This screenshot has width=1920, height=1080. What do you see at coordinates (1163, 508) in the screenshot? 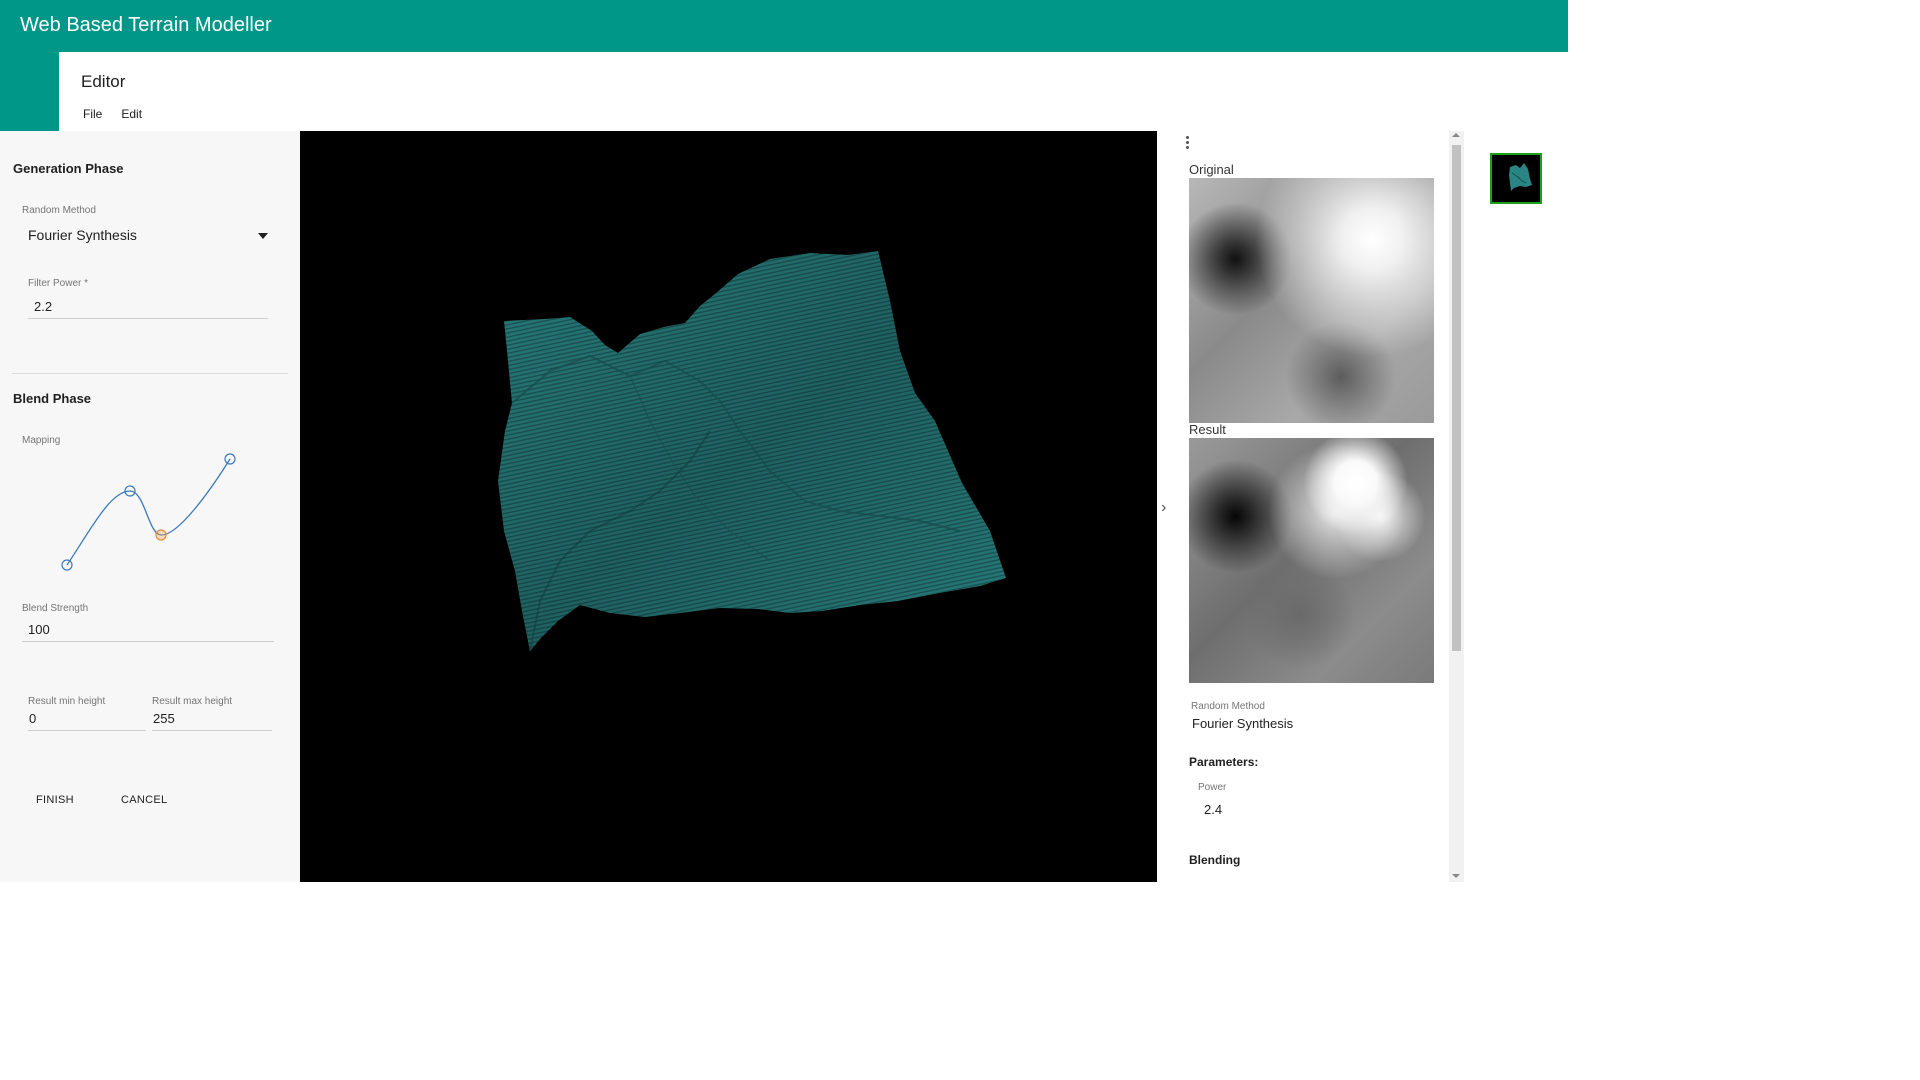
I see `chevron-right-icon: ›` at bounding box center [1163, 508].